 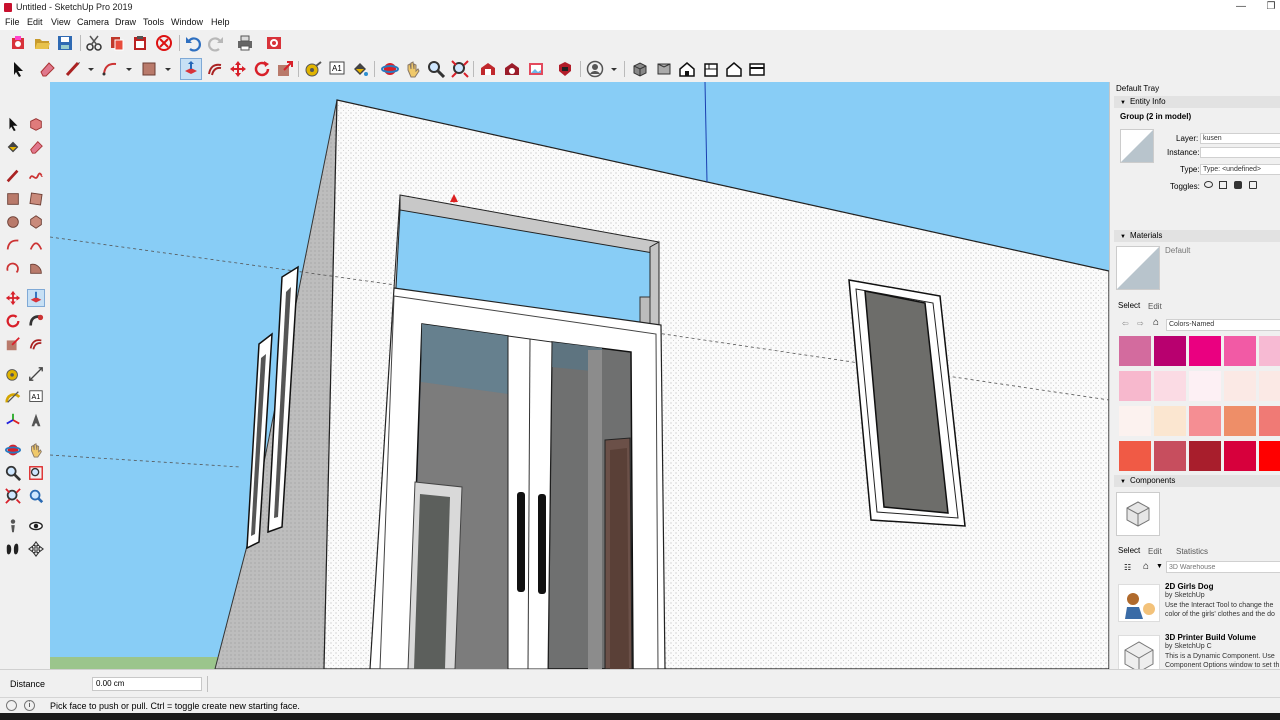 What do you see at coordinates (757, 69) in the screenshot?
I see `left-view-icon` at bounding box center [757, 69].